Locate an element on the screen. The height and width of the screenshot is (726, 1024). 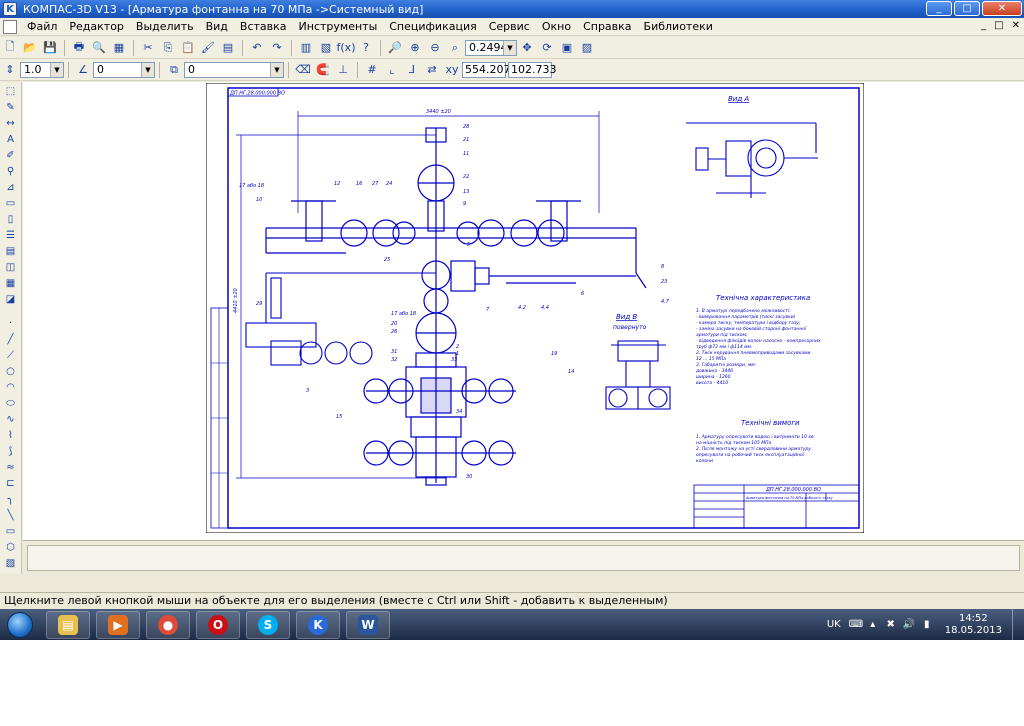
function-icon: f(x) is located at coordinates (346, 48).